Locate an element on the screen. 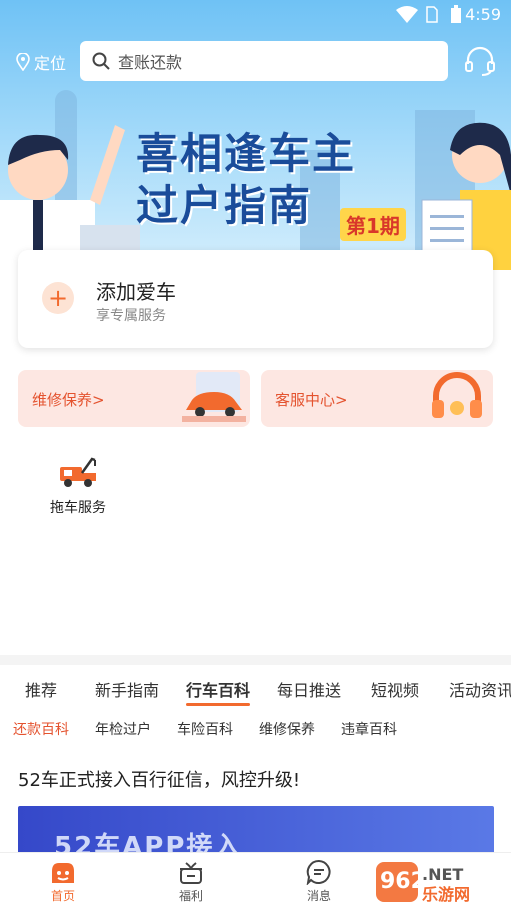 Image resolution: width=511 pixels, height=908 pixels. section-divider is located at coordinates (255, 660).